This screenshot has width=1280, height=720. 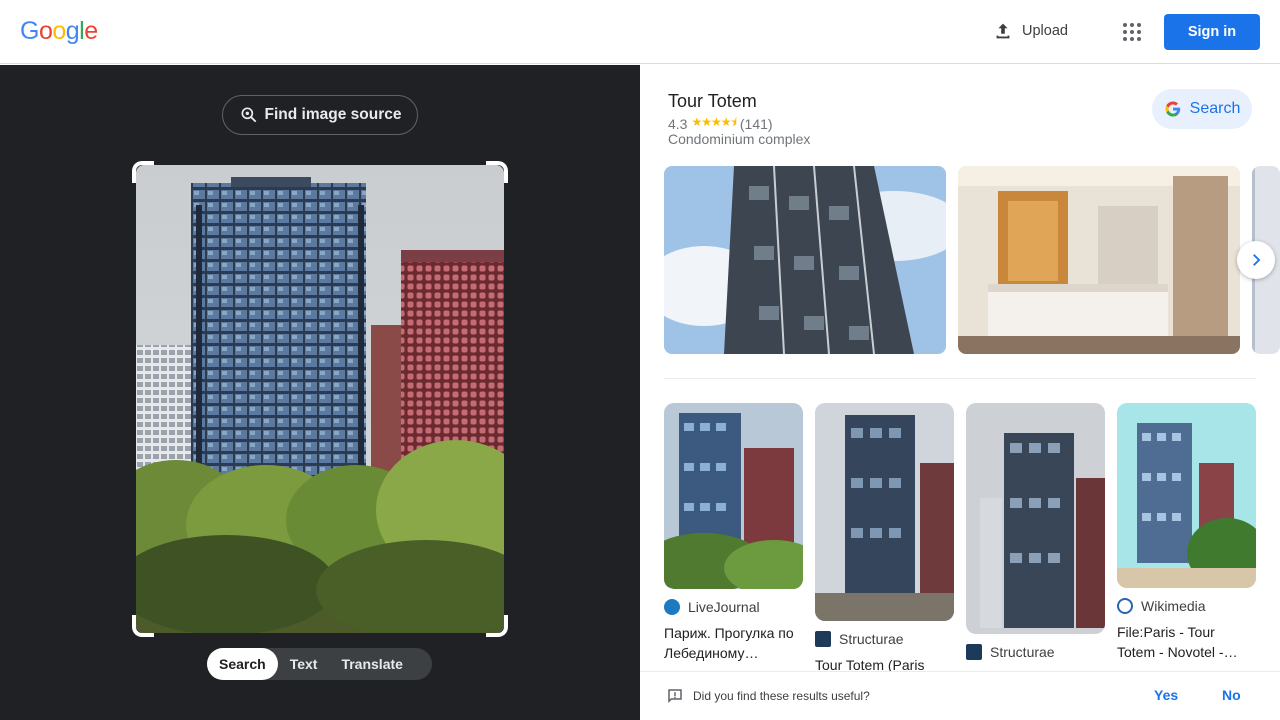 What do you see at coordinates (1215, 108) in the screenshot?
I see `google-search-label: Search` at bounding box center [1215, 108].